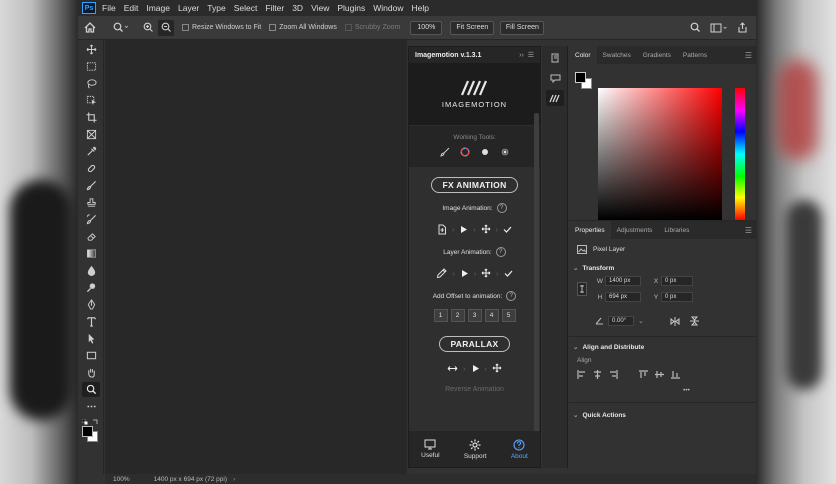 The image size is (836, 484). I want to click on brush-icon, so click(444, 153).